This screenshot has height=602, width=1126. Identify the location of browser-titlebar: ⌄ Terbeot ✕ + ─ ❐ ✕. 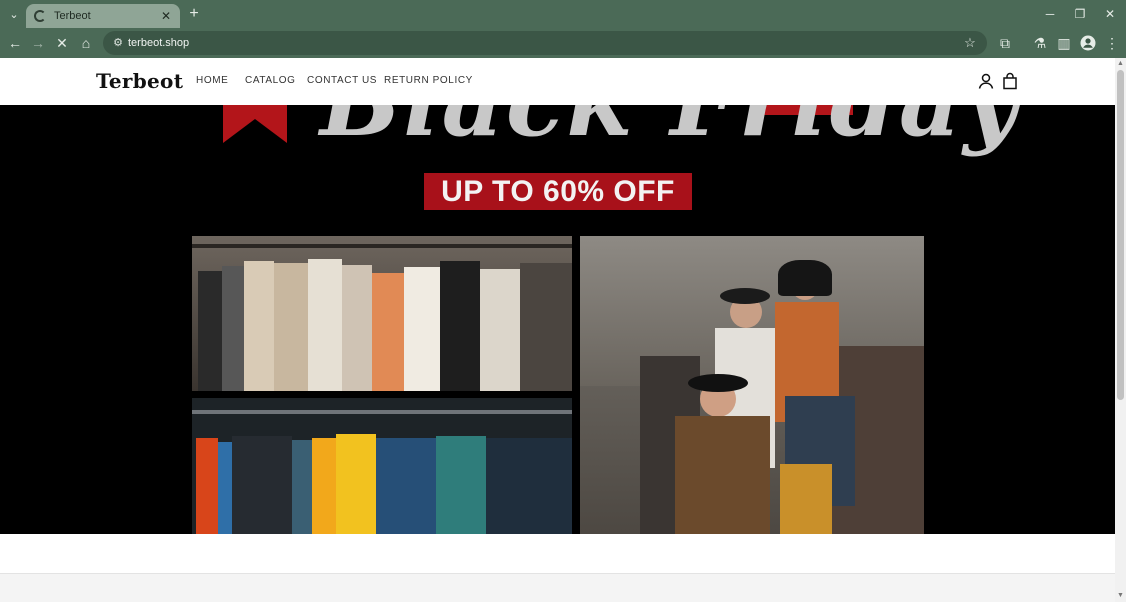
(563, 14).